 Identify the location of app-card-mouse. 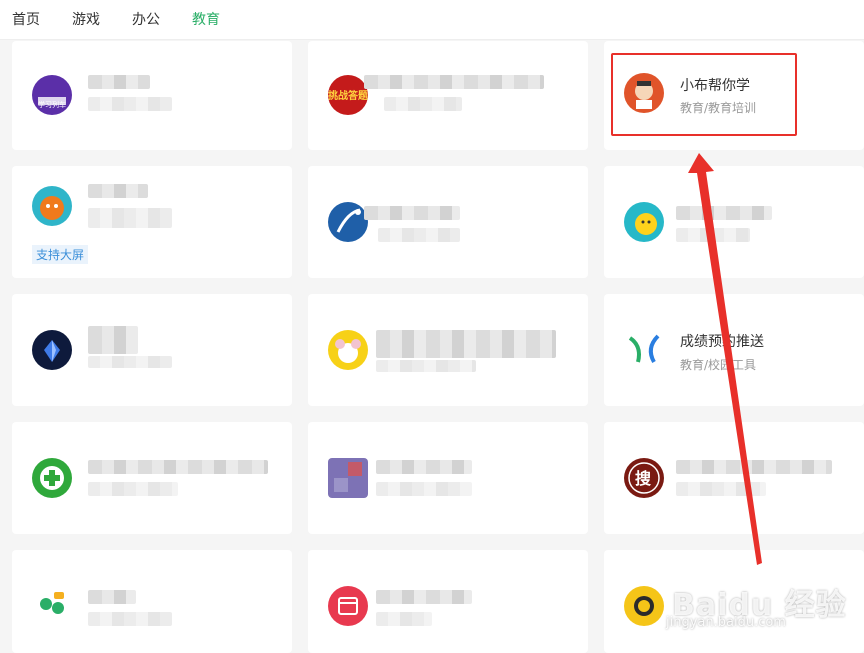
(448, 350).